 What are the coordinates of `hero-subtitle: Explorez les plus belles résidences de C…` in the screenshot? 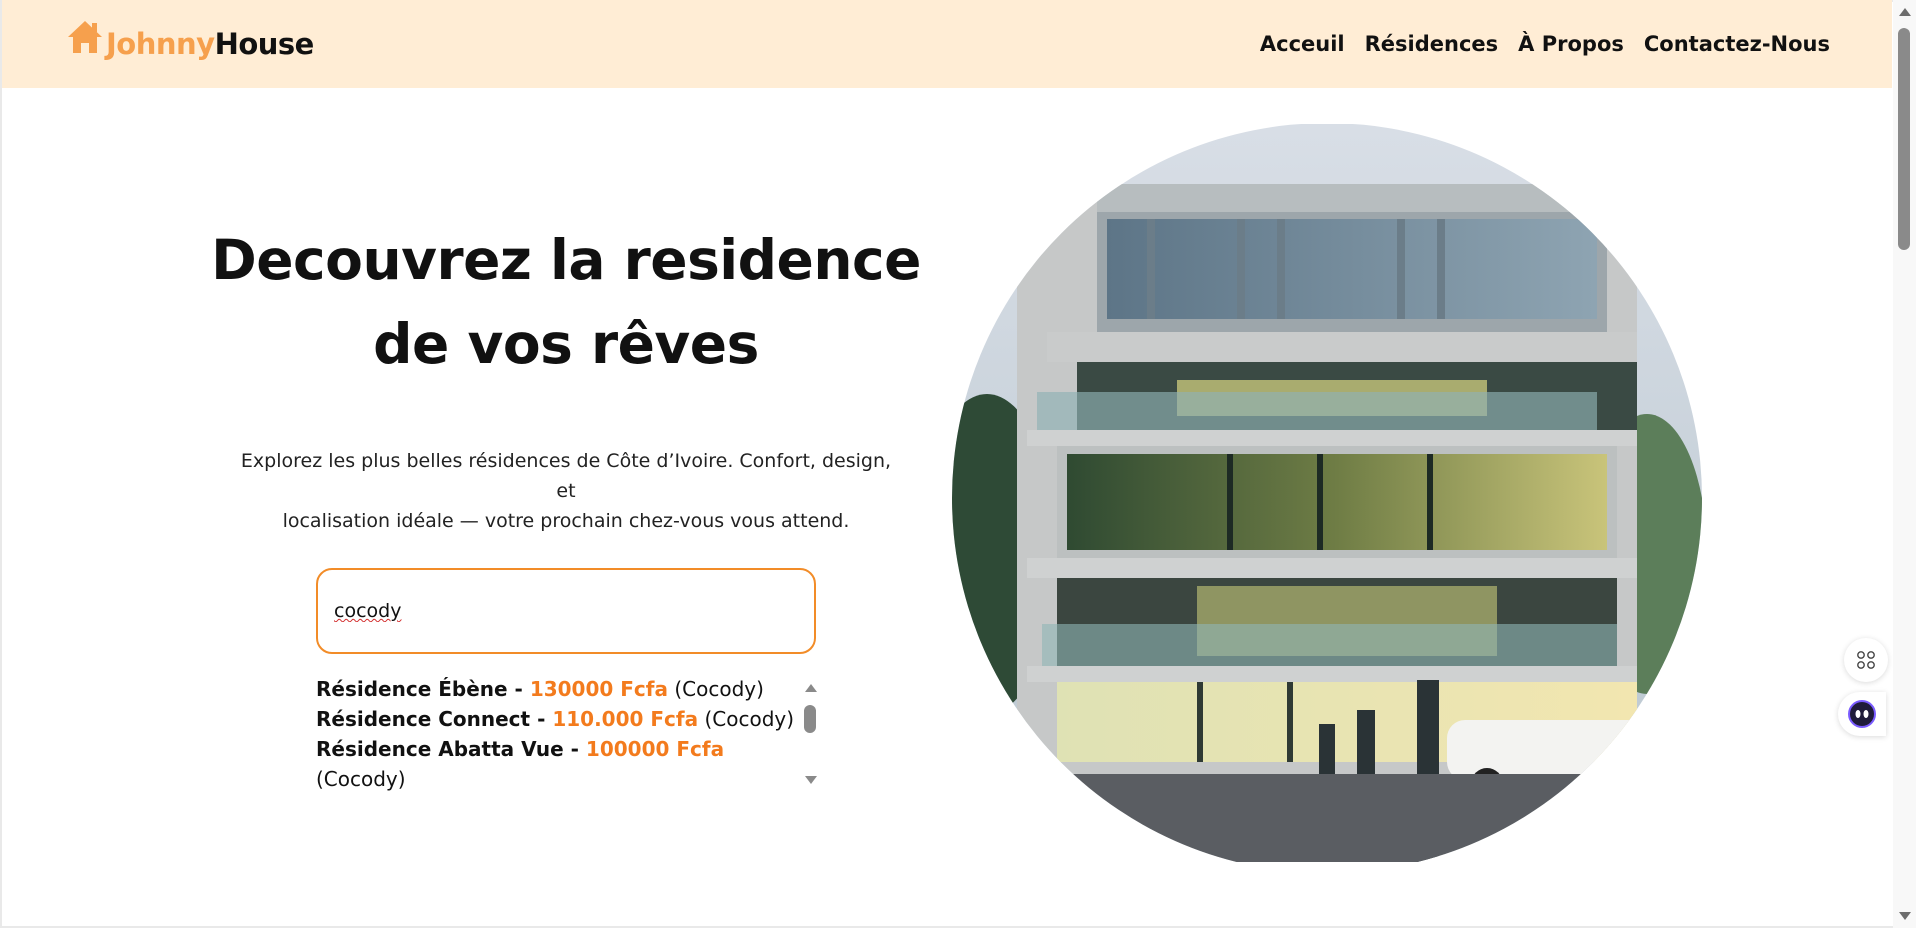 It's located at (566, 491).